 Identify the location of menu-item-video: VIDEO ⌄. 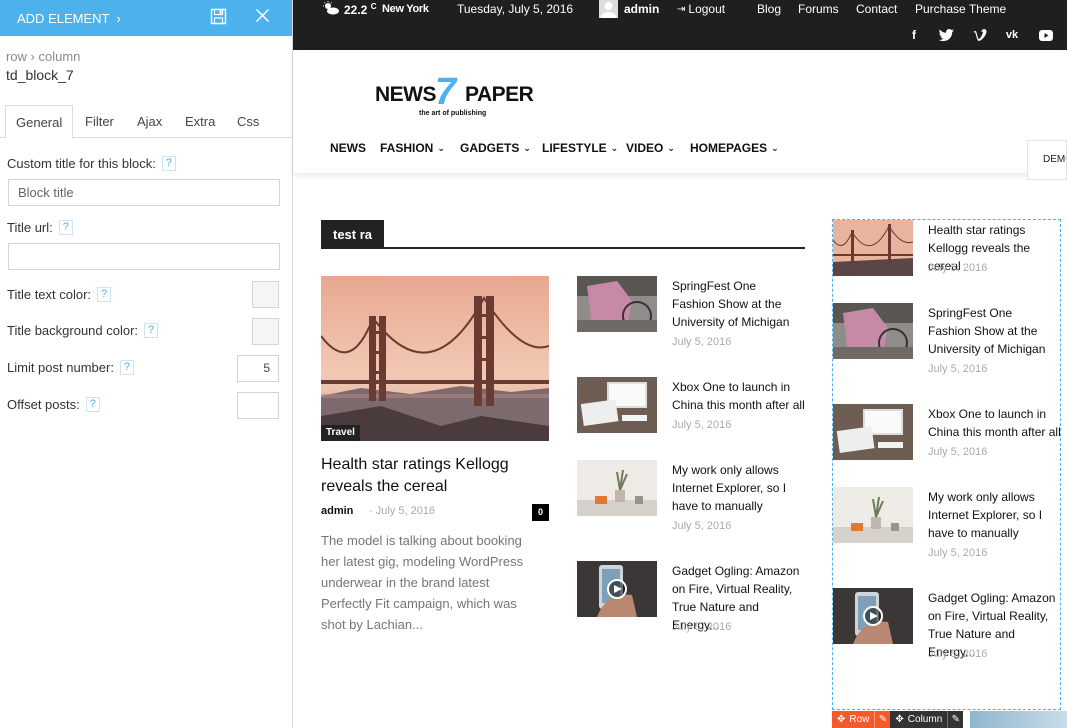
(650, 148).